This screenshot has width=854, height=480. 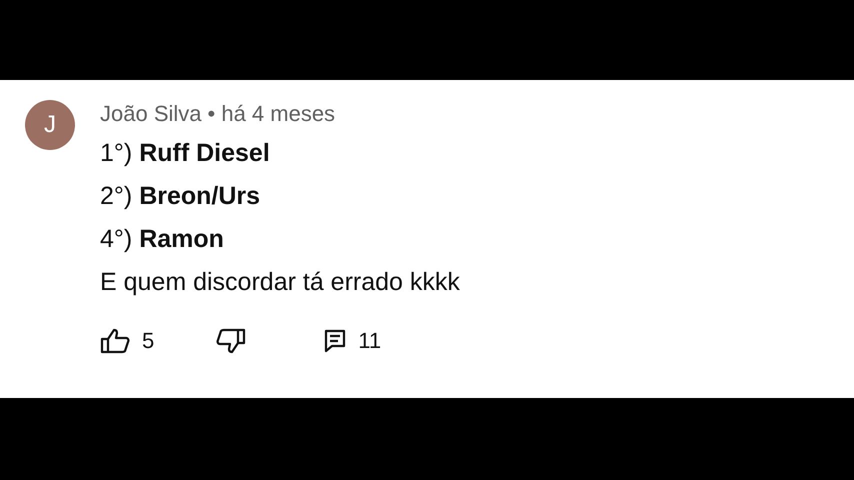 I want to click on author-name: João Silva, so click(x=151, y=114).